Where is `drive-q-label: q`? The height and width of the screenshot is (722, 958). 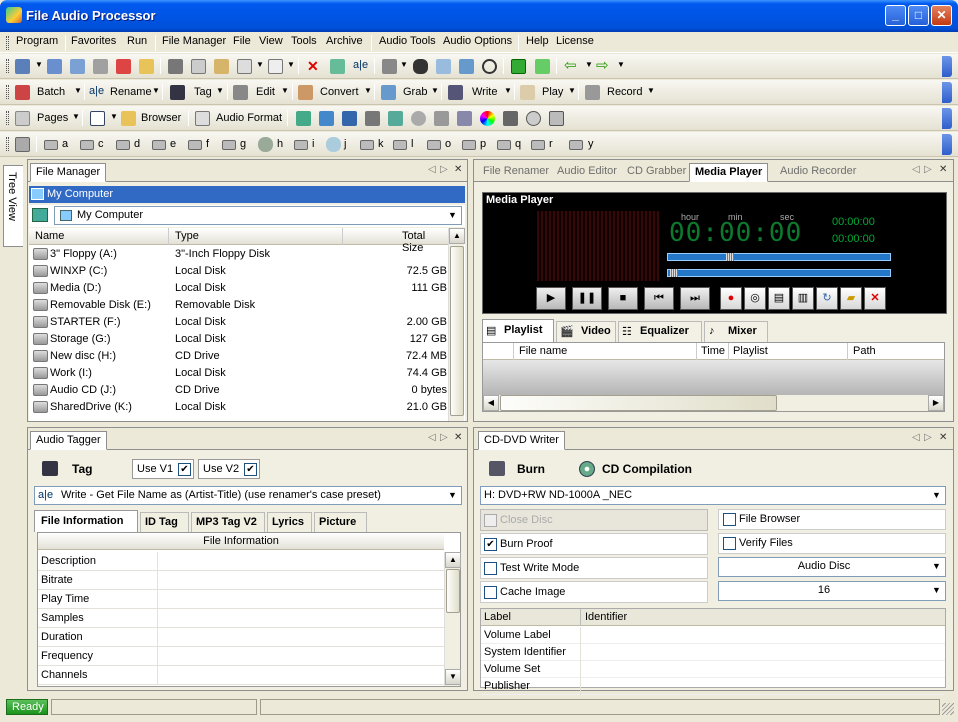
drive-q-label: q is located at coordinates (518, 144).